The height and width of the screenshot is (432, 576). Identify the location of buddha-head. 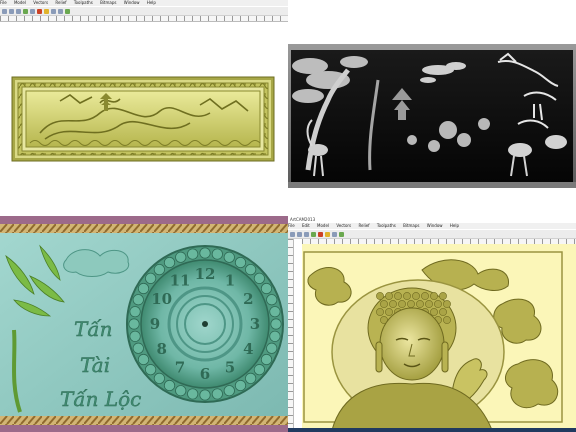
(412, 334).